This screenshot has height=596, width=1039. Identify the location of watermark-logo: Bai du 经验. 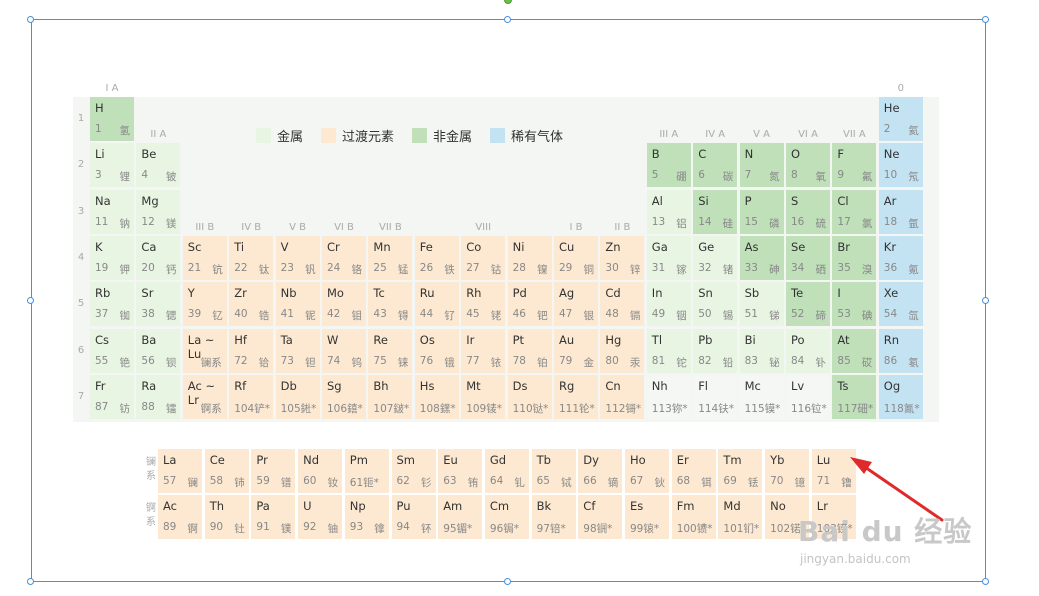
(885, 531).